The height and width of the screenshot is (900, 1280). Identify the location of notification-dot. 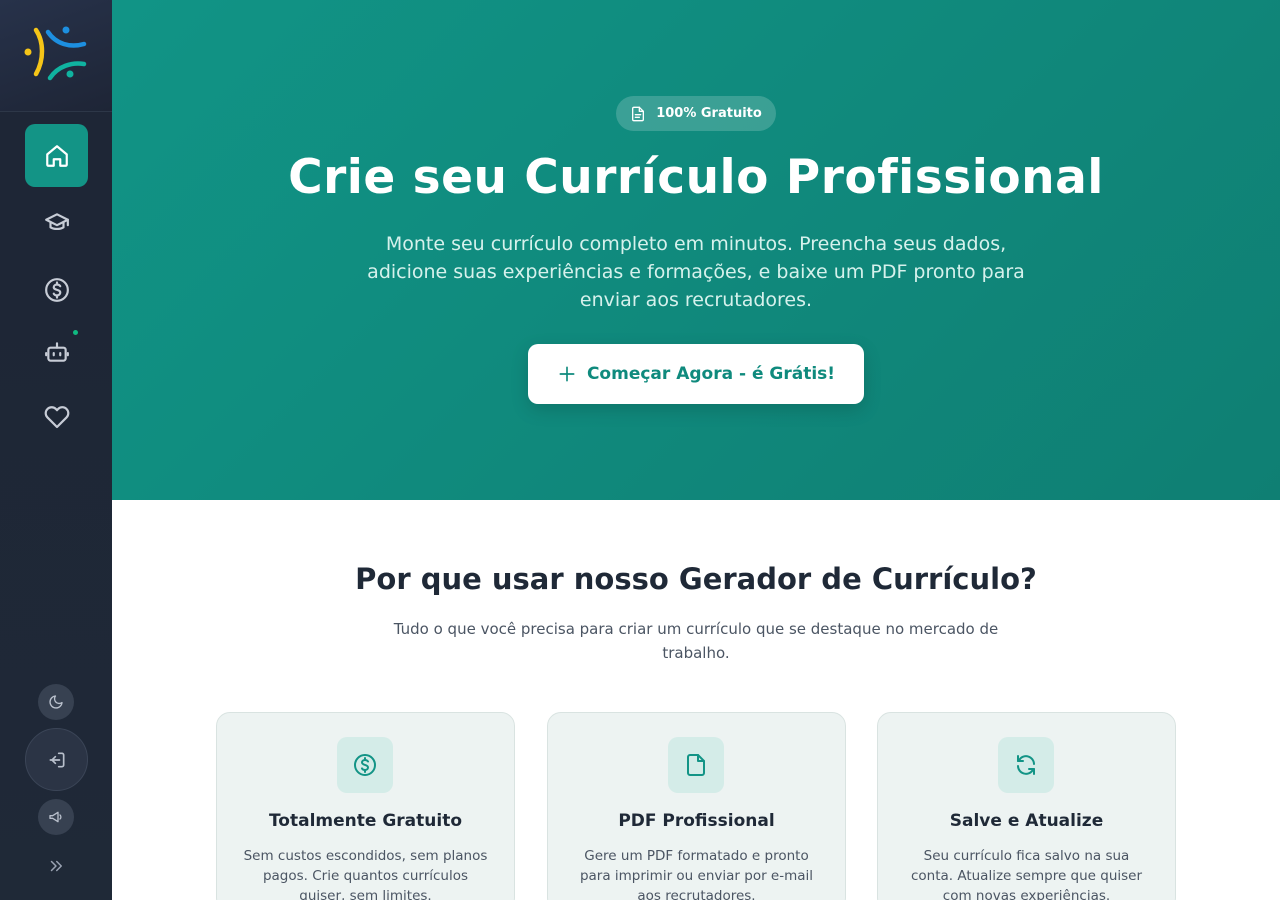
(75, 332).